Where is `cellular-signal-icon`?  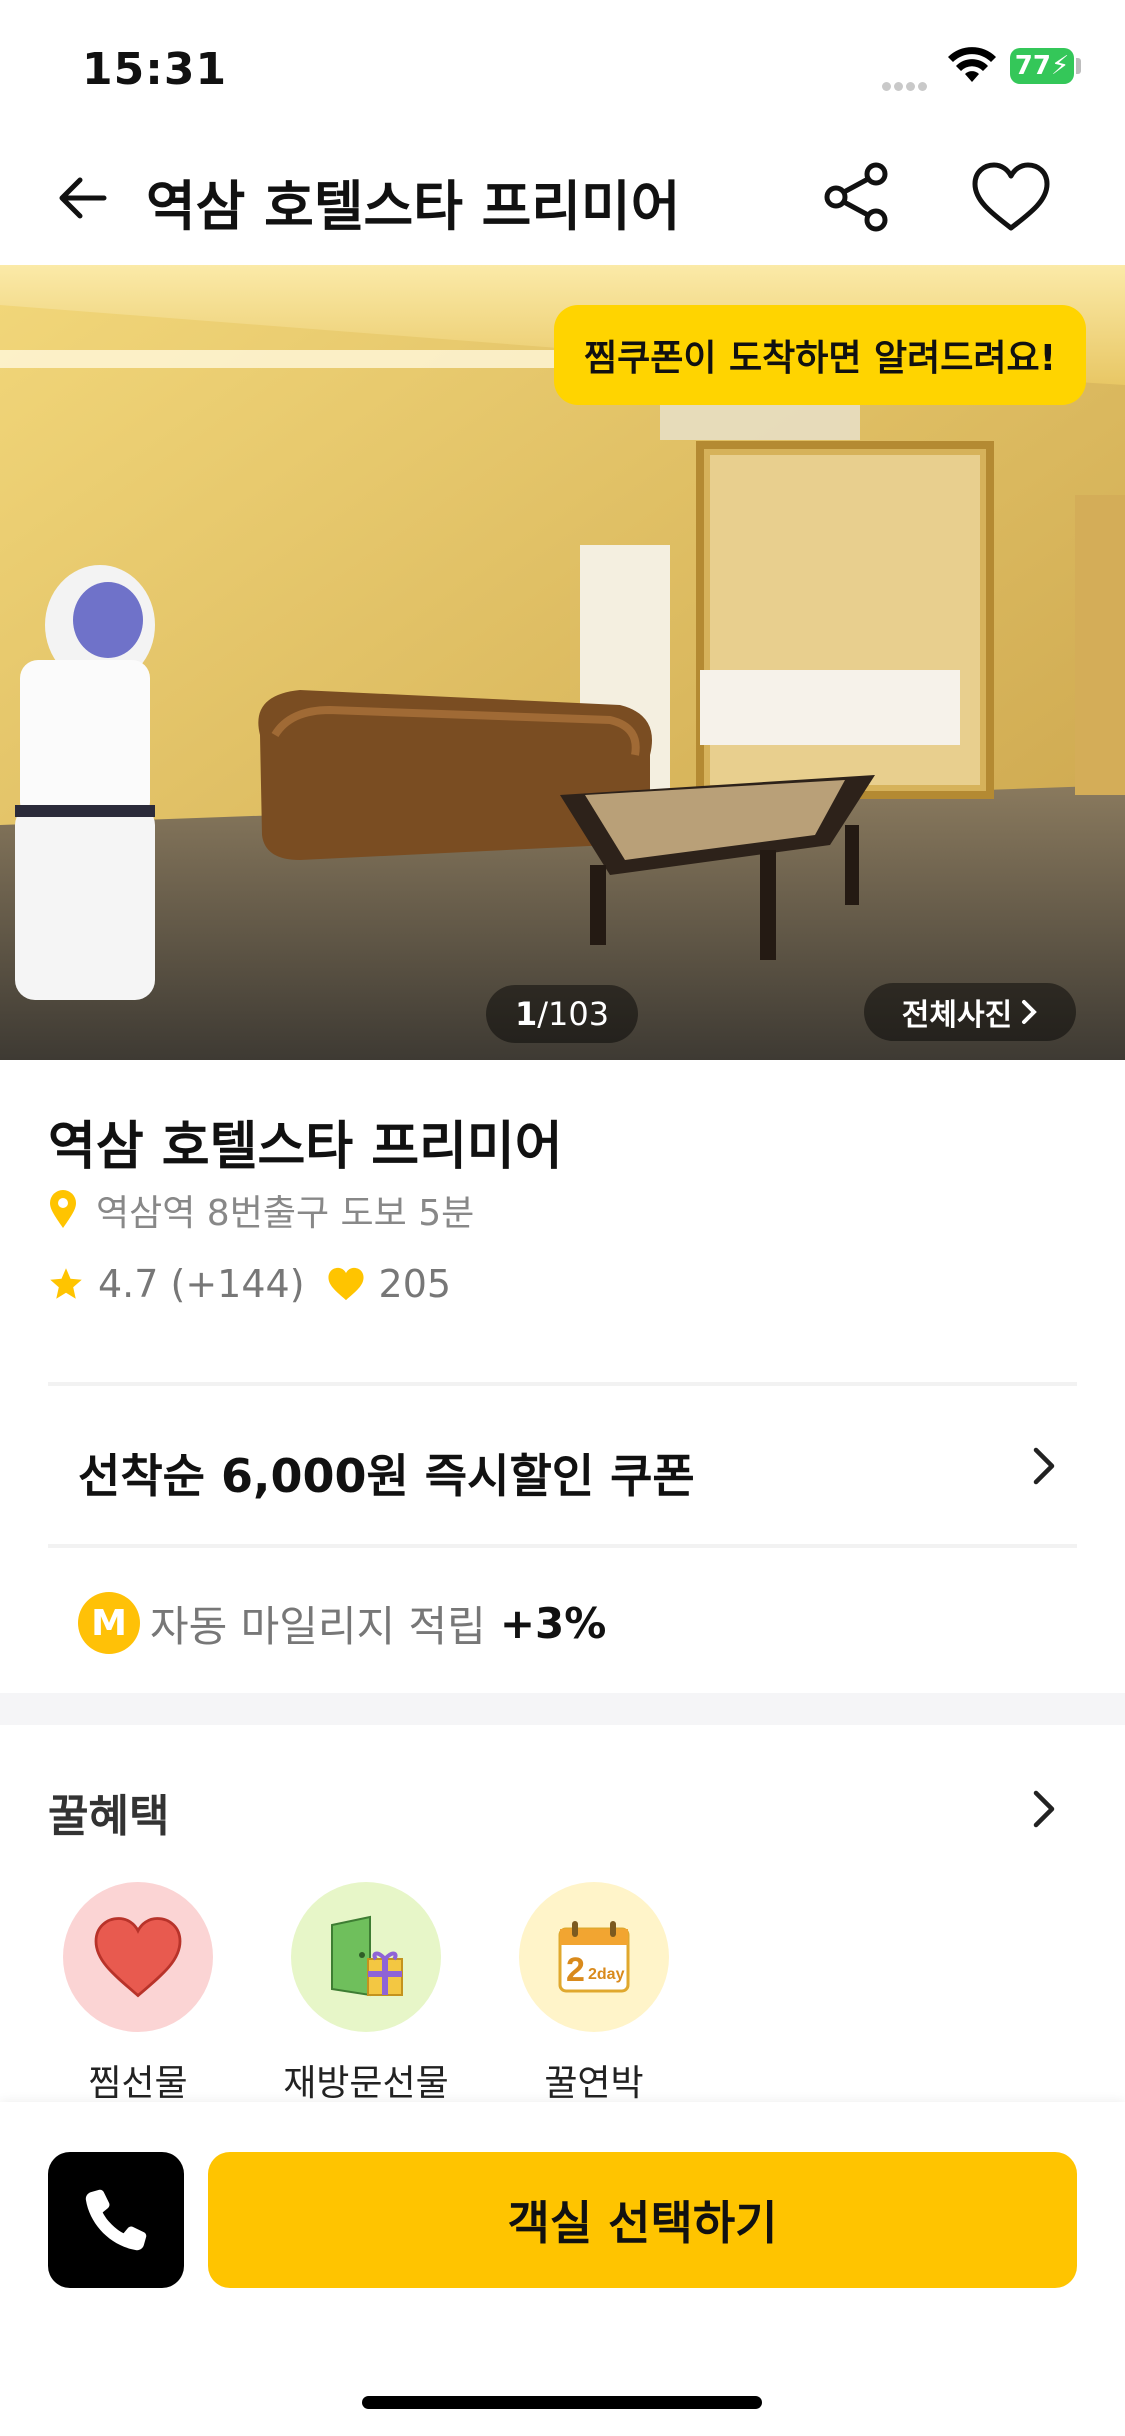 cellular-signal-icon is located at coordinates (906, 85).